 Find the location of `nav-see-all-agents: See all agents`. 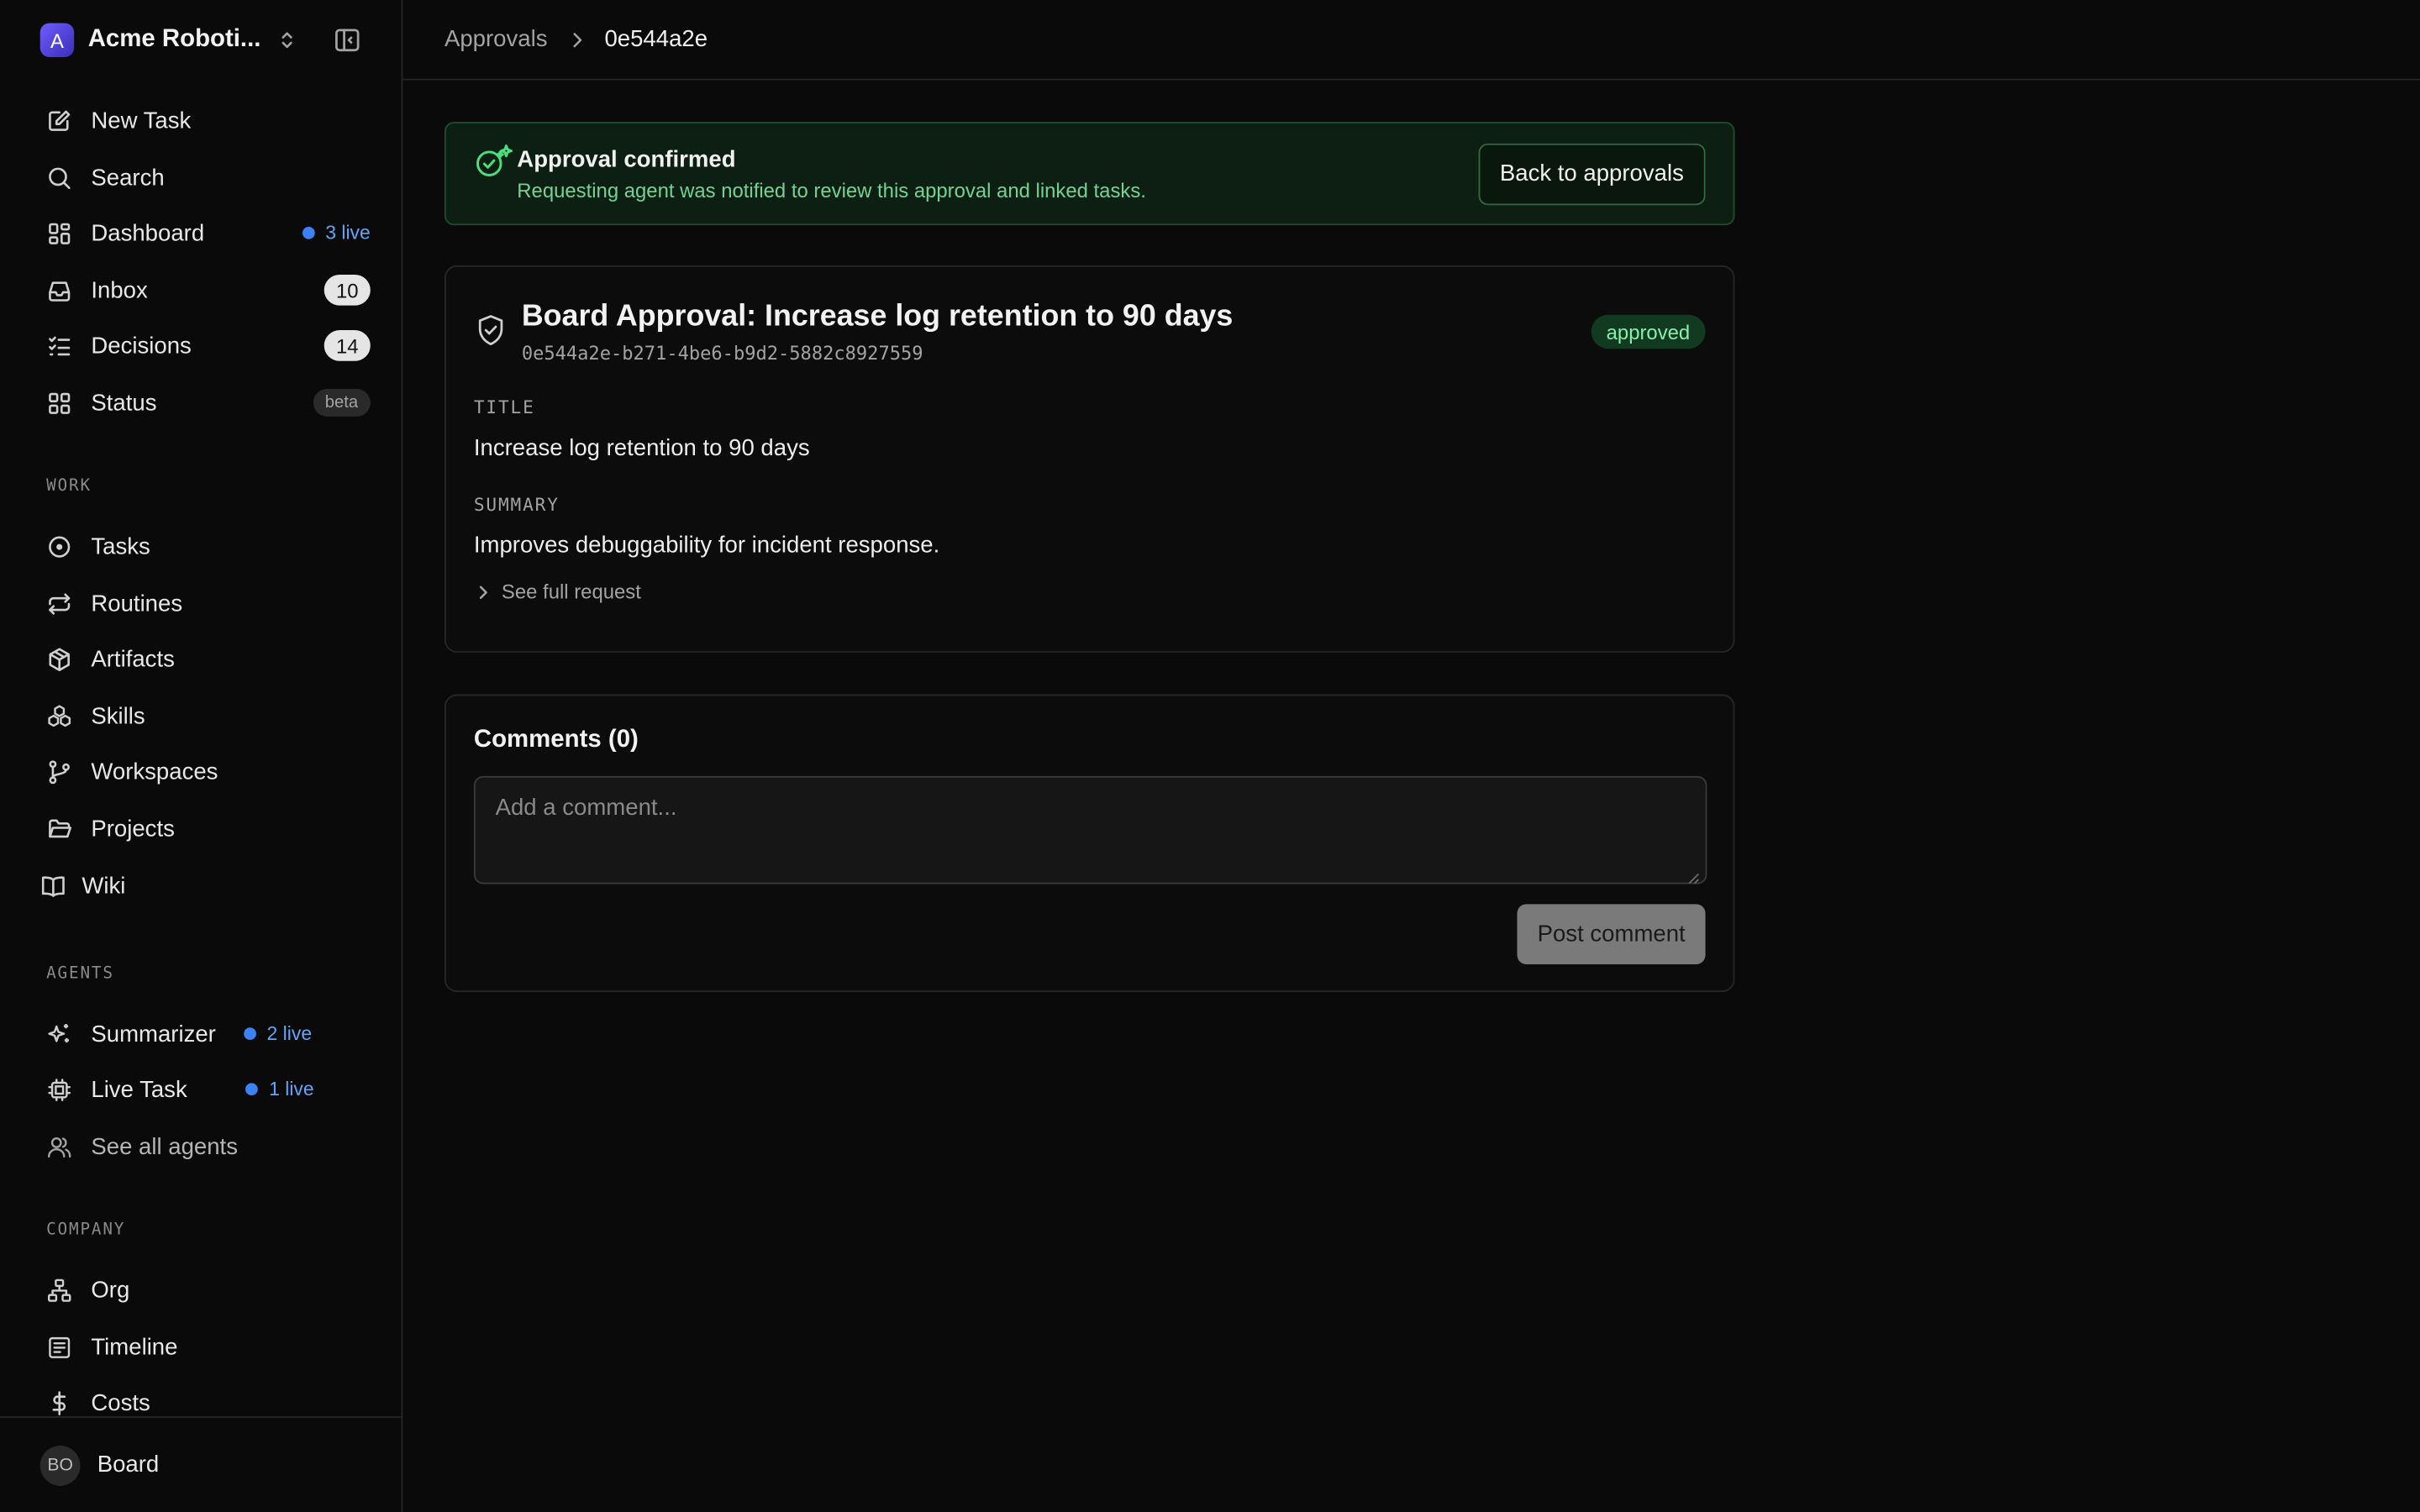

nav-see-all-agents: See all agents is located at coordinates (201, 1146).